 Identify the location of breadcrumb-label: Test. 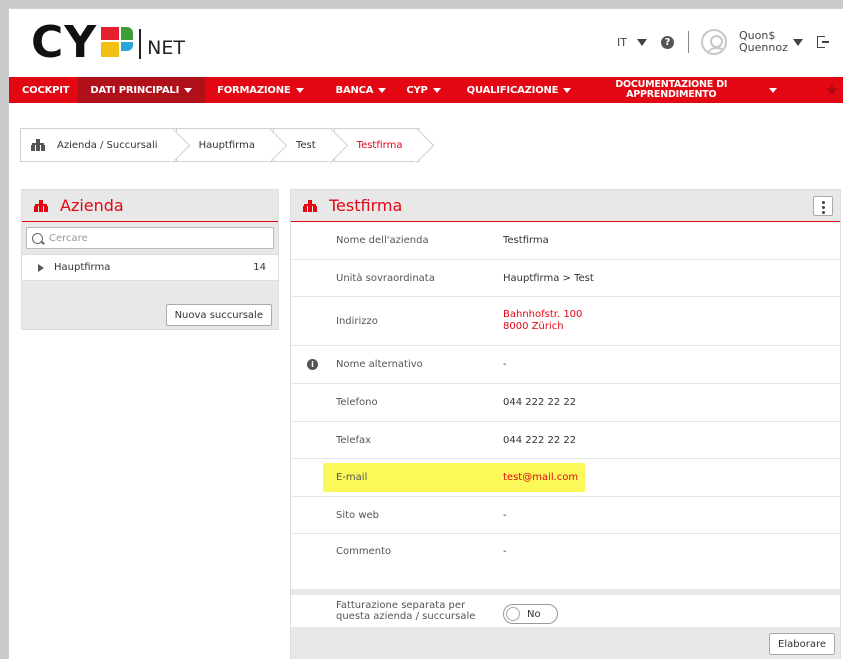
(305, 145).